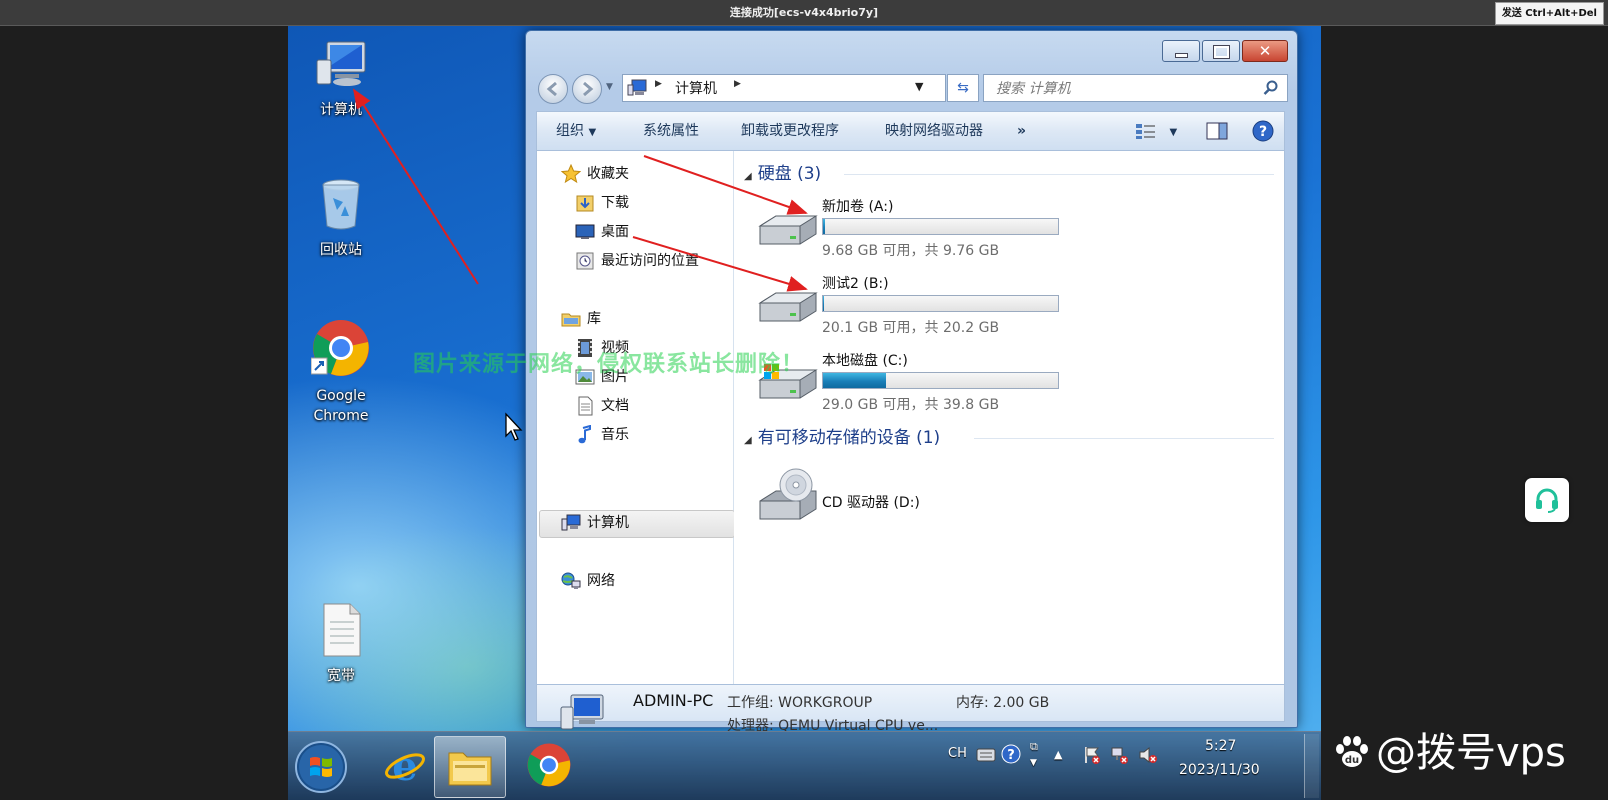 The width and height of the screenshot is (1608, 800). I want to click on network-status-icon, so click(1120, 755).